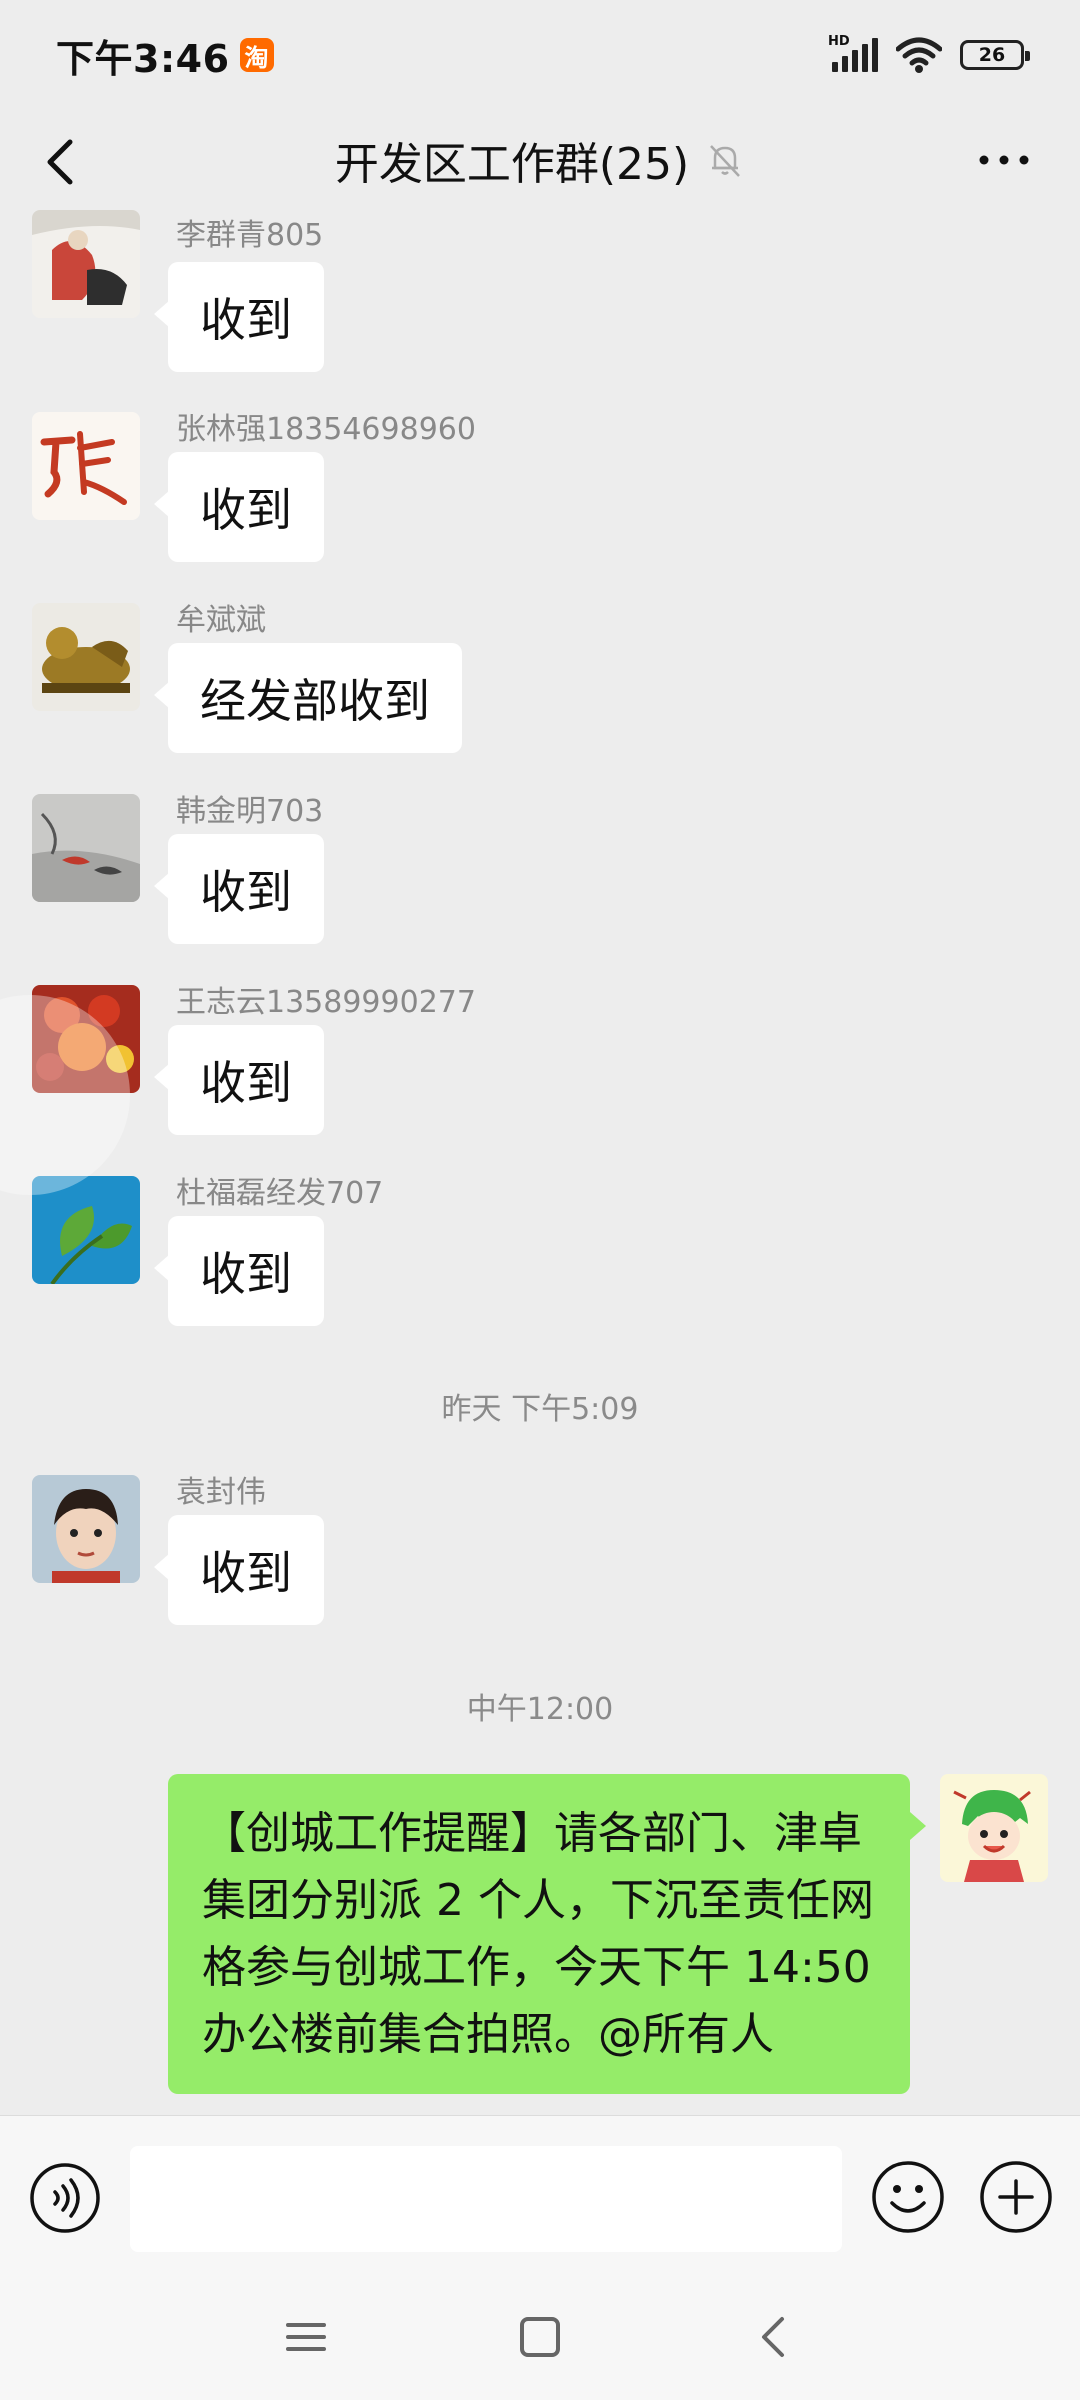 The height and width of the screenshot is (2400, 1080). I want to click on recent-apps-icon, so click(306, 2337).